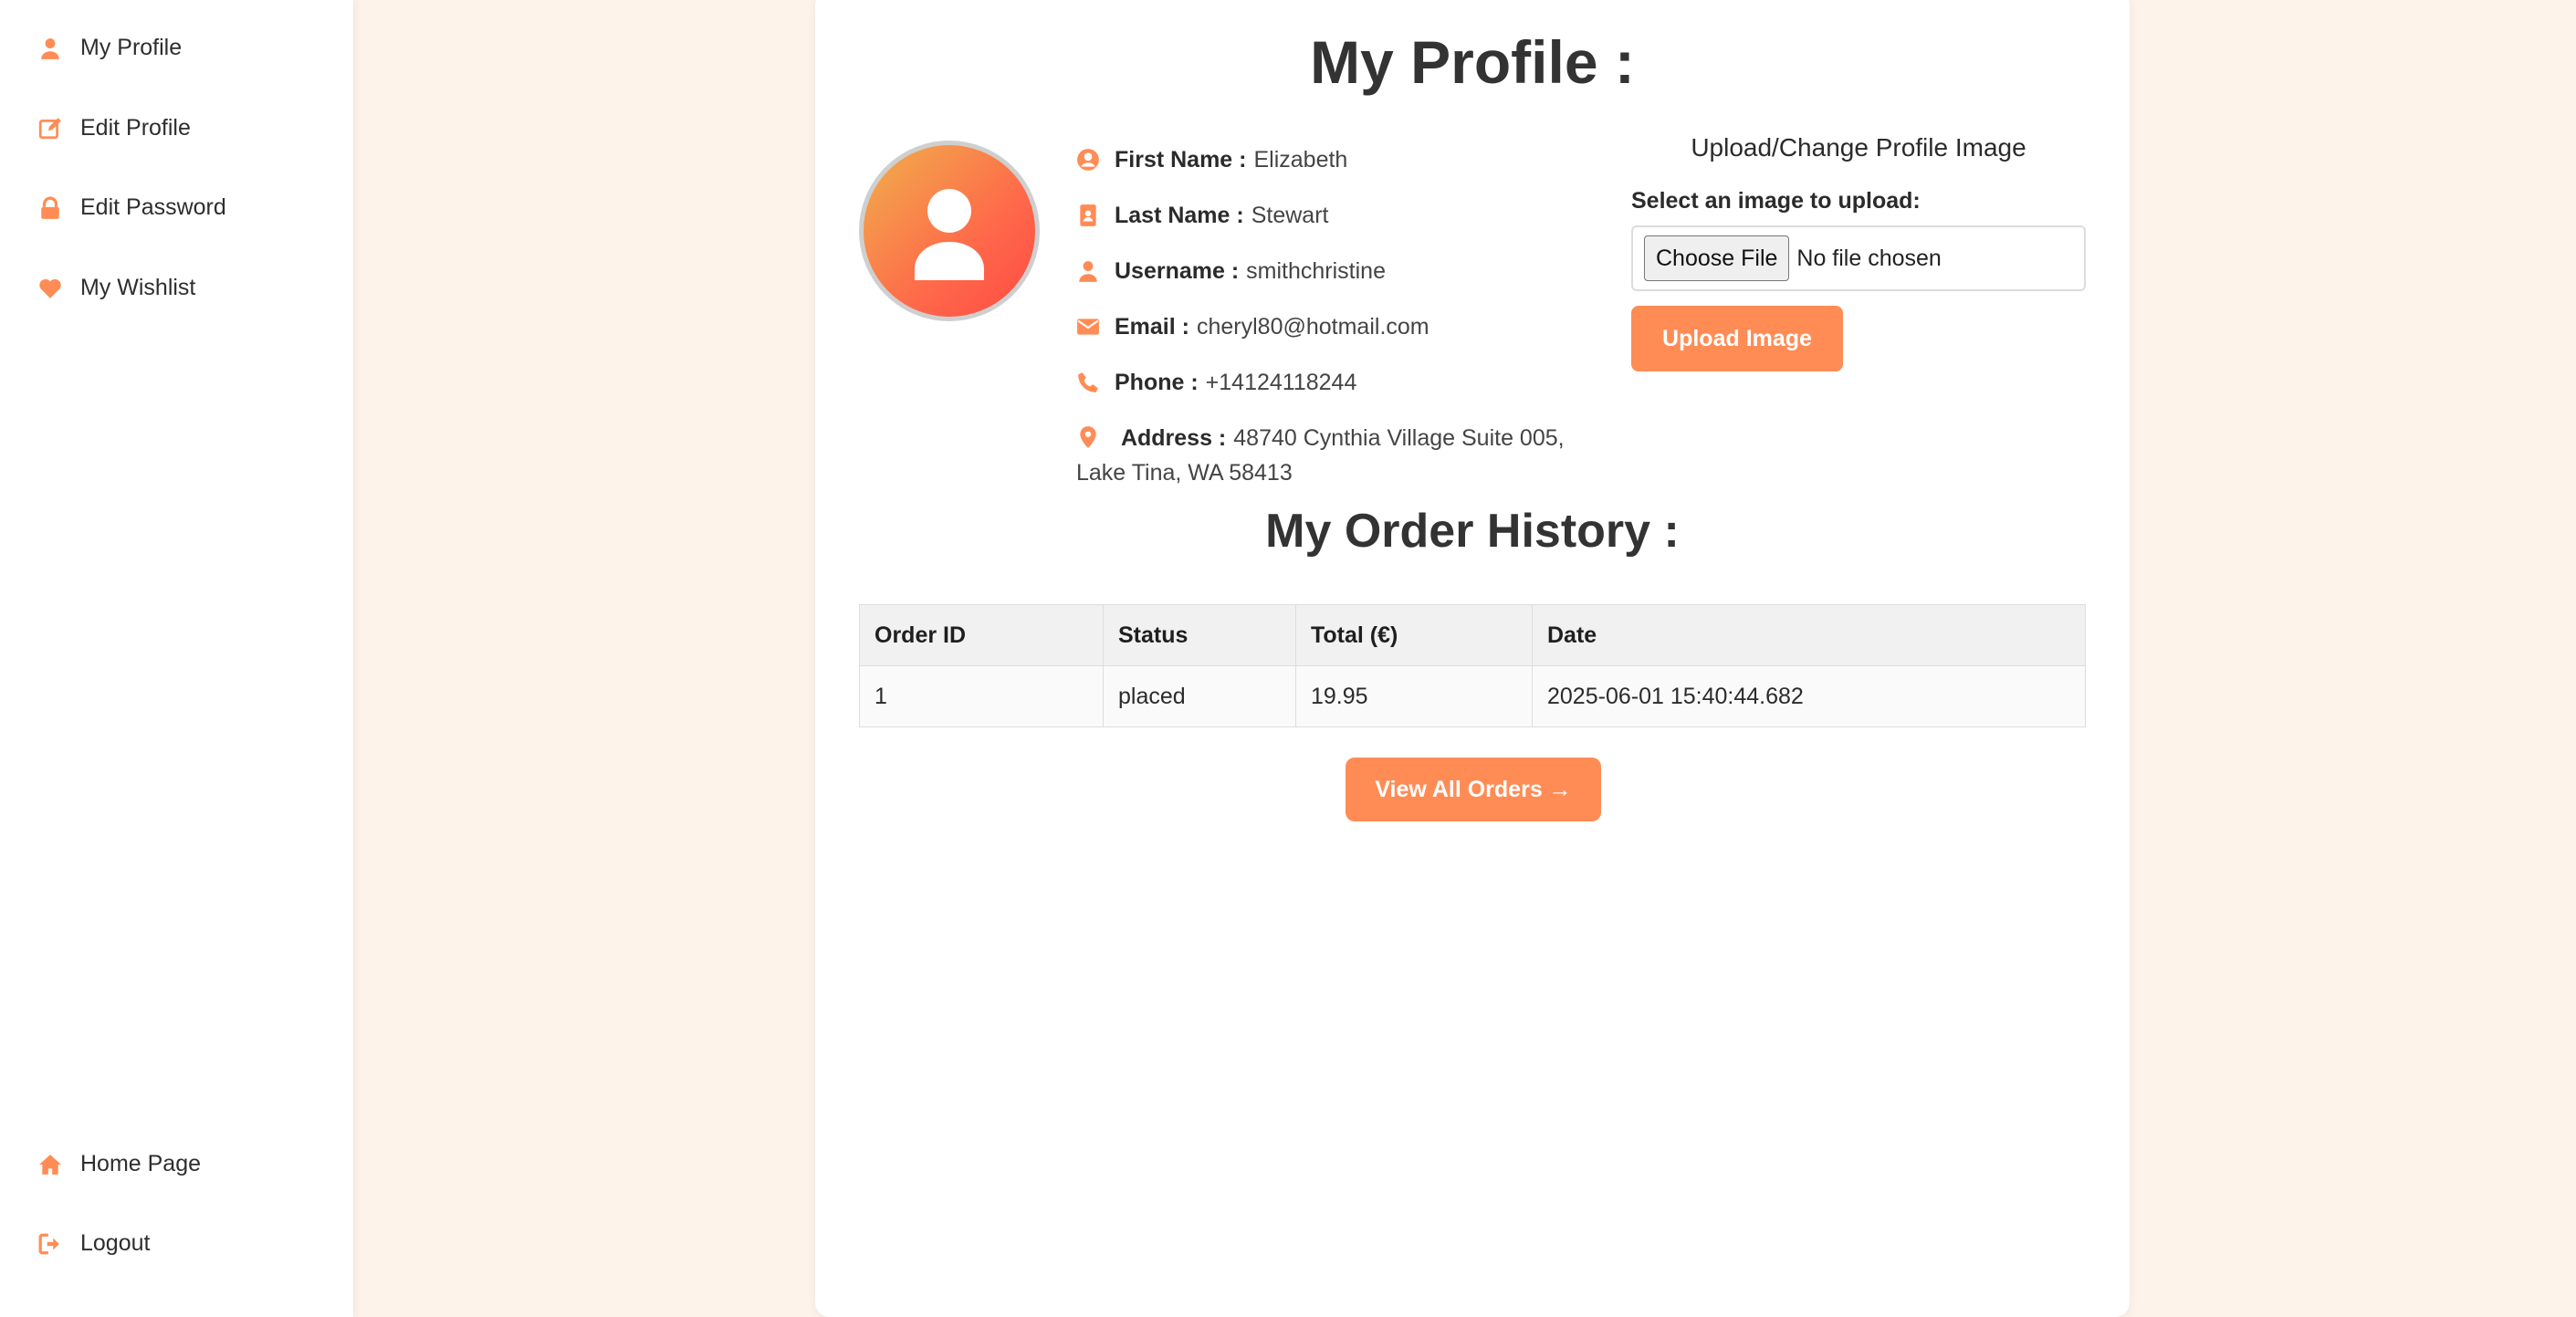  I want to click on email-label: Email :, so click(1152, 327).